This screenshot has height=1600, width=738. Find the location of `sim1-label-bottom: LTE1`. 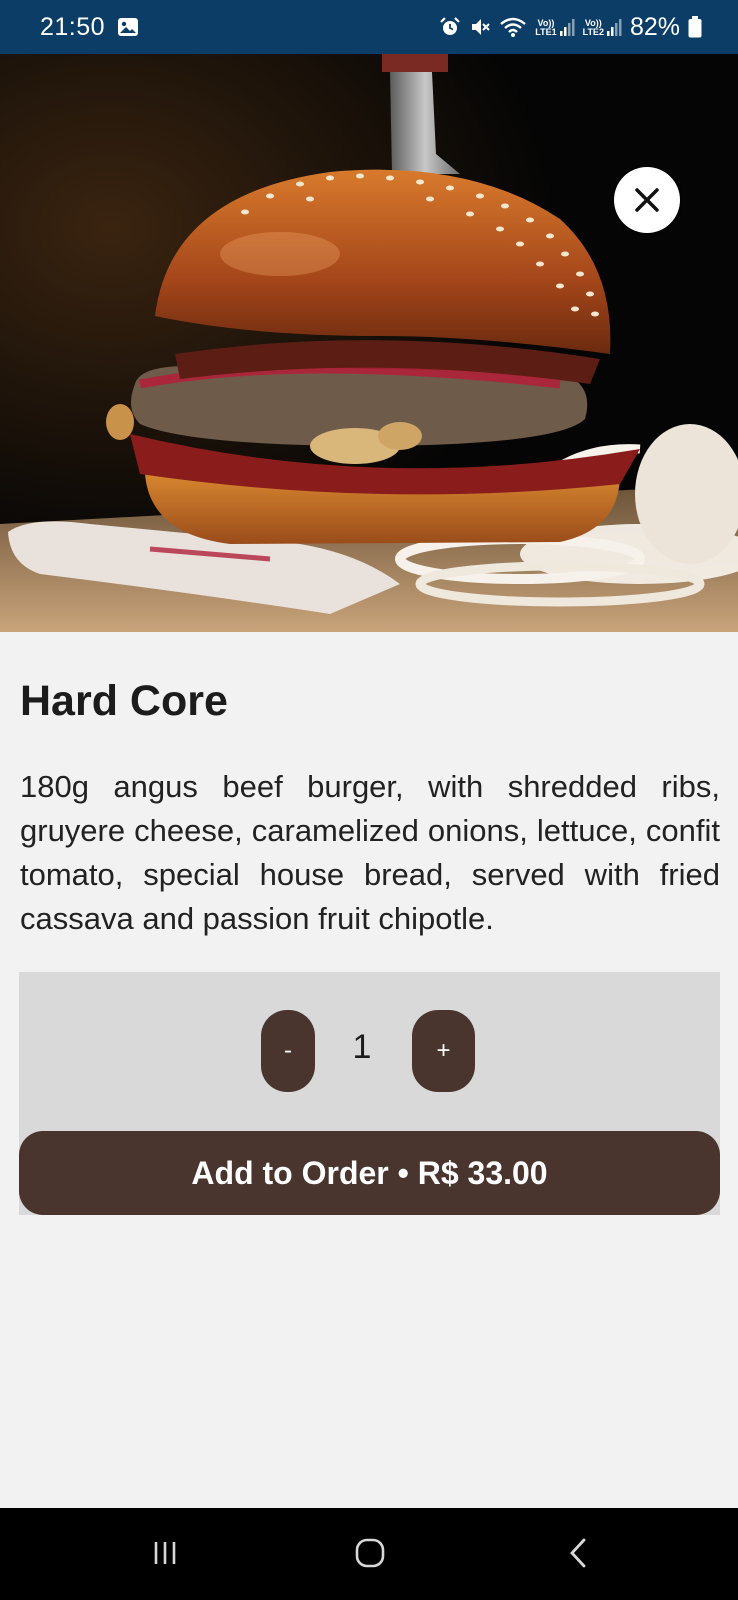

sim1-label-bottom: LTE1 is located at coordinates (546, 32).